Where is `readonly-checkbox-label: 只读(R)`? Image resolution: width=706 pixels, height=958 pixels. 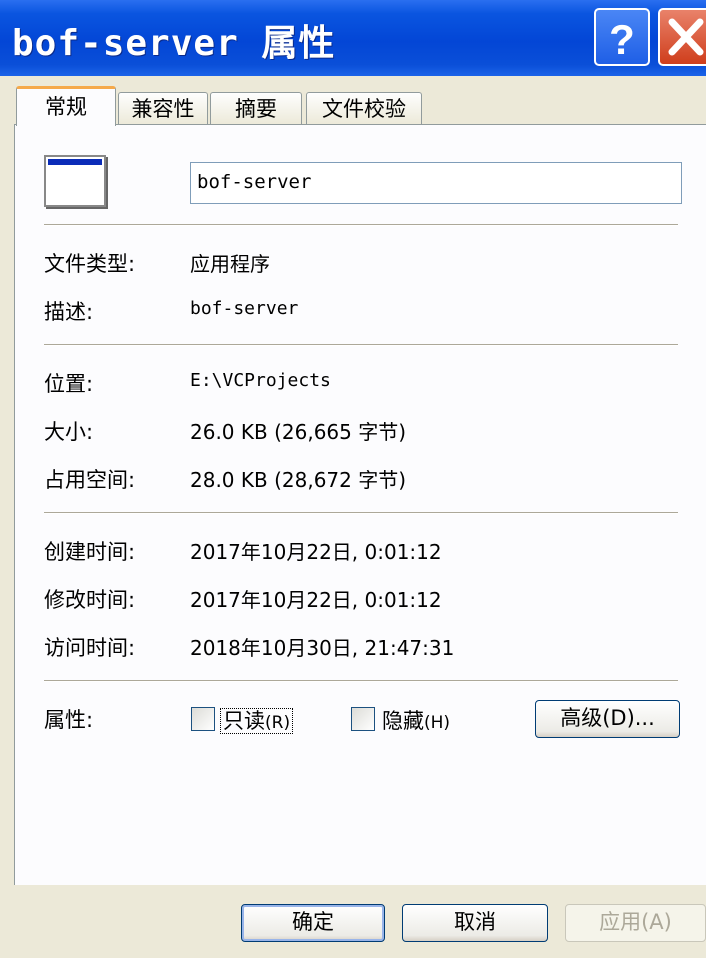
readonly-checkbox-label: 只读(R) is located at coordinates (257, 720).